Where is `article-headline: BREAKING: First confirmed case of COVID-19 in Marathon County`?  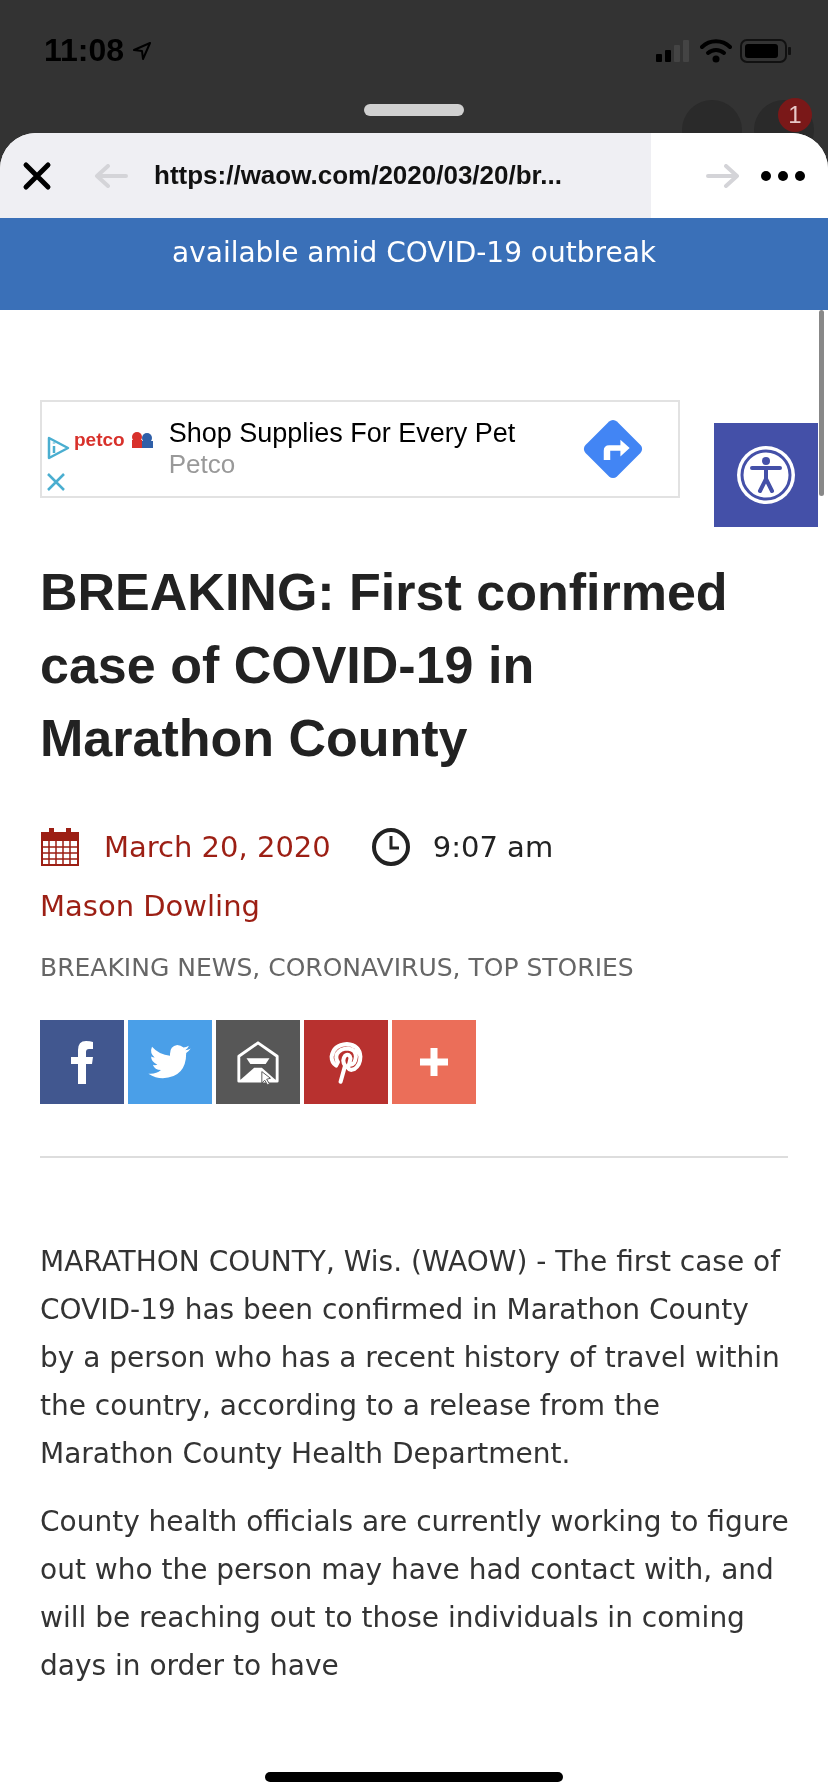
article-headline: BREAKING: First confirmed case of COVID-19 in Marathon County is located at coordinates (384, 665).